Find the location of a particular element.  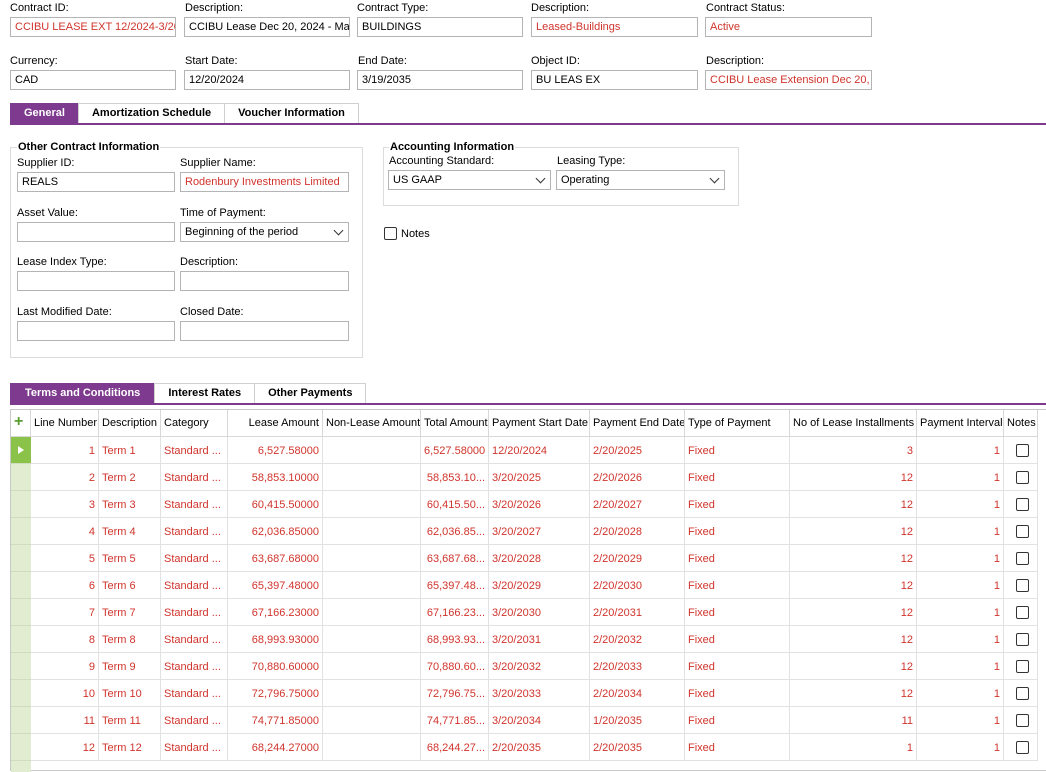

cell-no-of-lease-installments: 1 is located at coordinates (853, 747).